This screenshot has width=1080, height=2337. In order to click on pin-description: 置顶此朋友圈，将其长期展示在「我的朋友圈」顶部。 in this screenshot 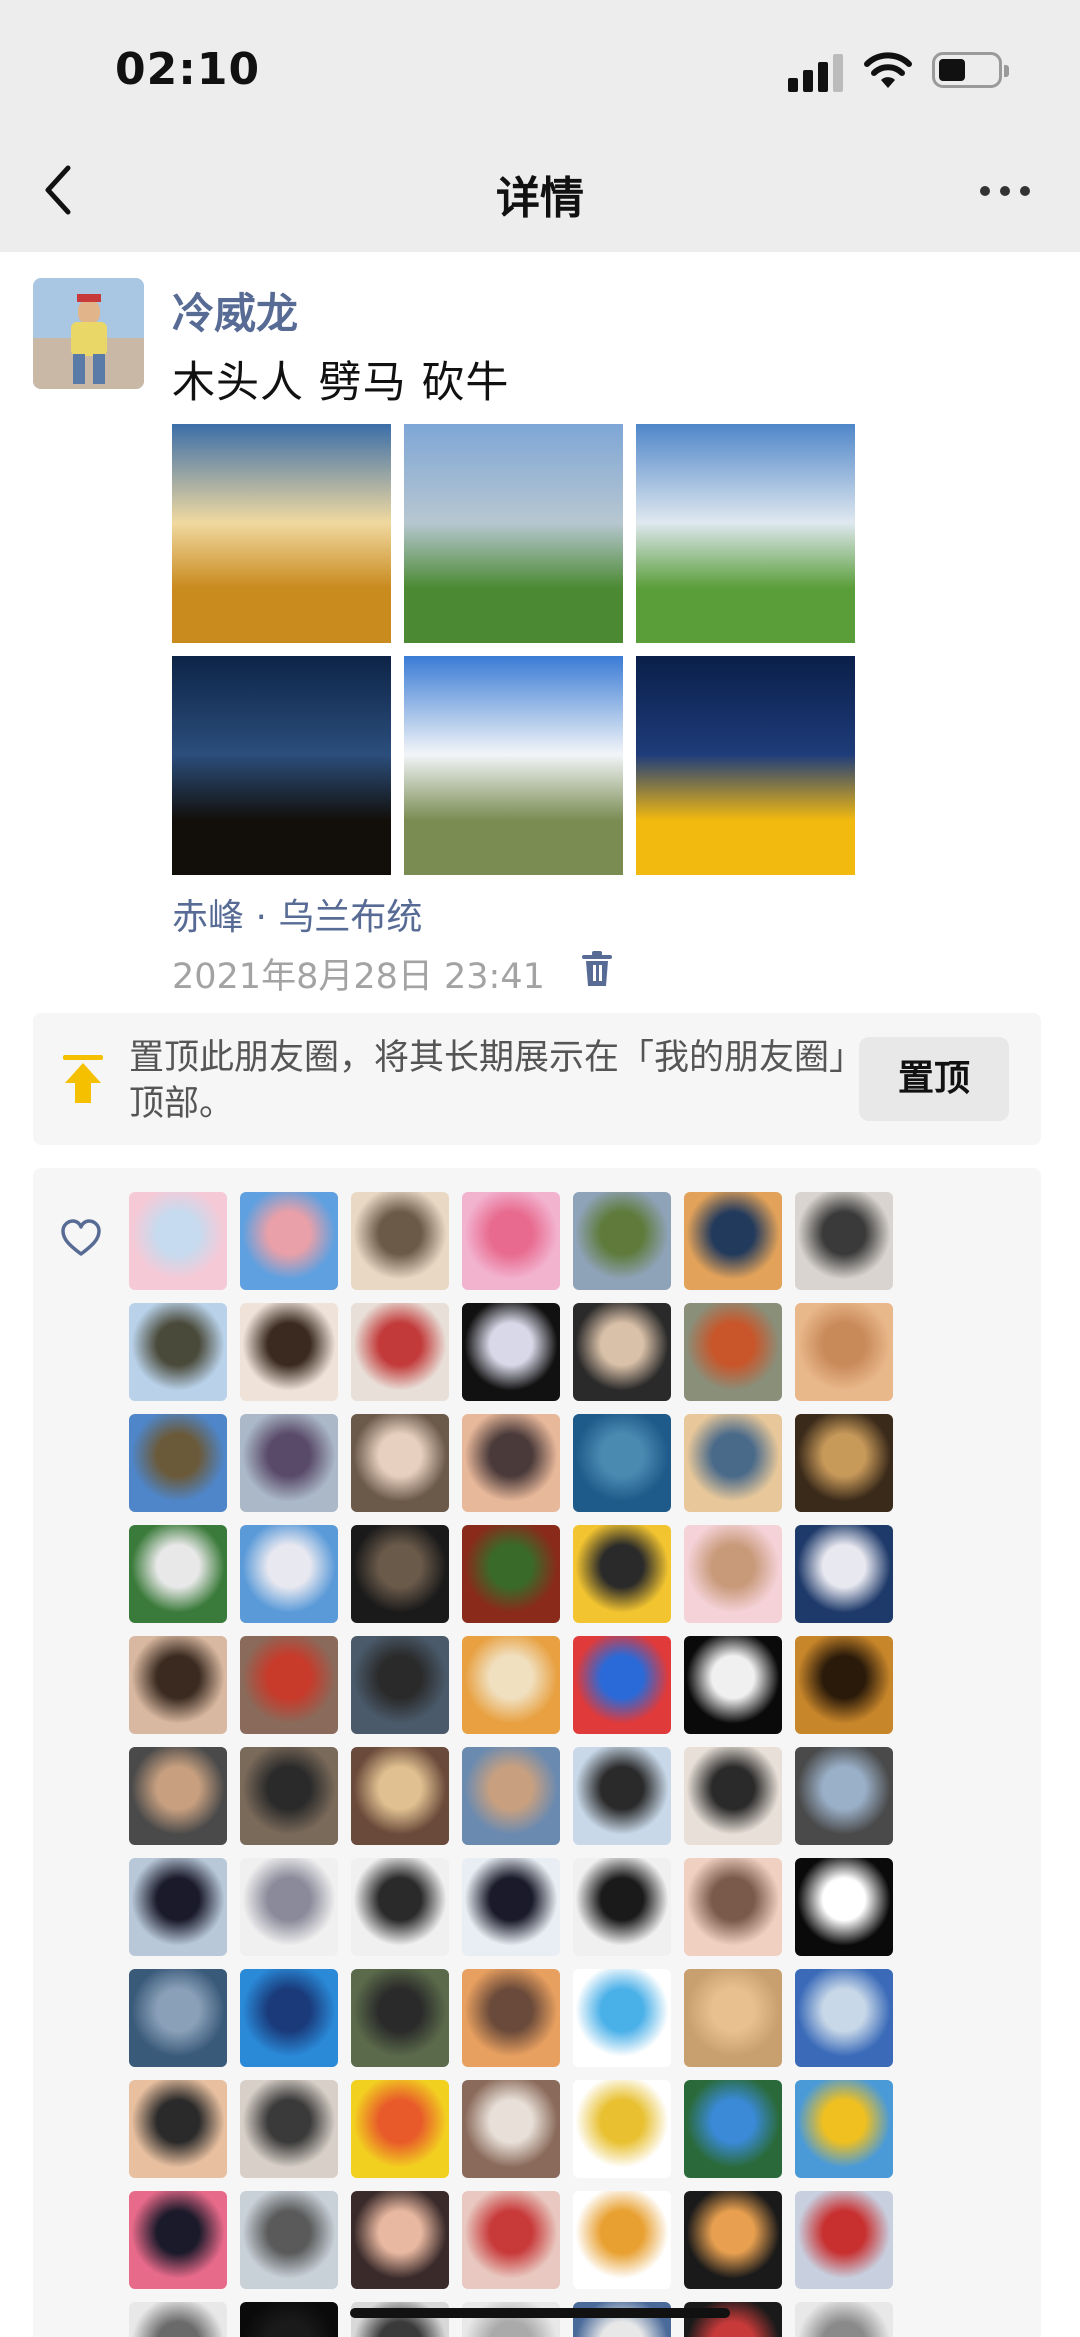, I will do `click(488, 1081)`.